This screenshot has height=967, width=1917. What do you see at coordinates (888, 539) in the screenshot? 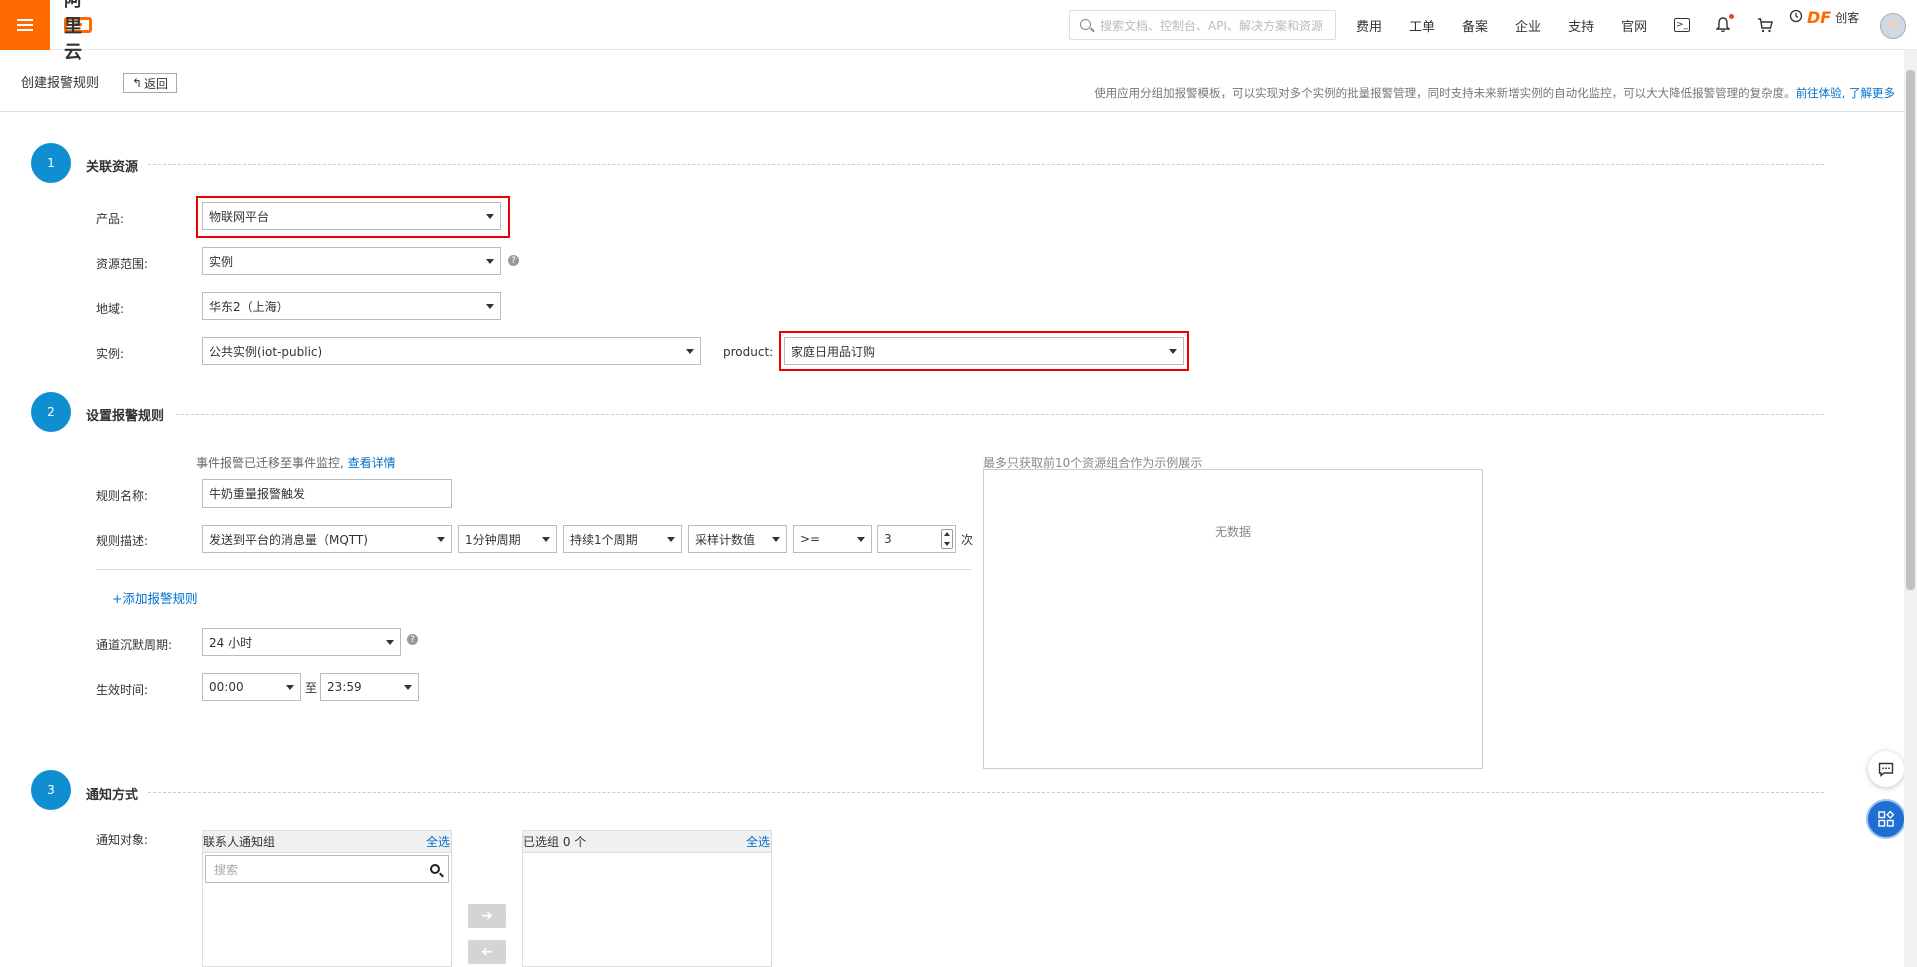
I see `threshold-value: 3` at bounding box center [888, 539].